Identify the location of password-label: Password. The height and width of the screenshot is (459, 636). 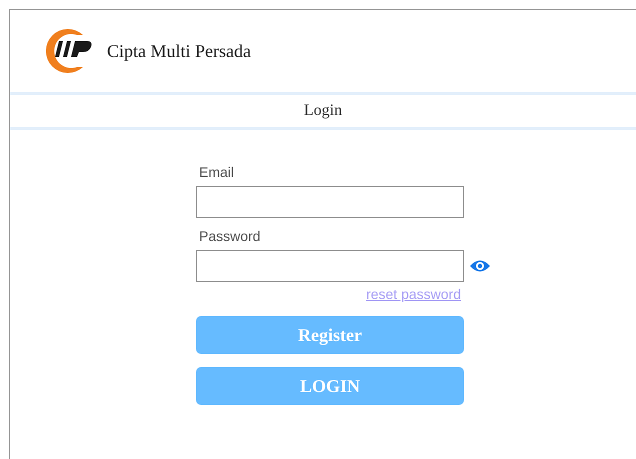
(230, 236).